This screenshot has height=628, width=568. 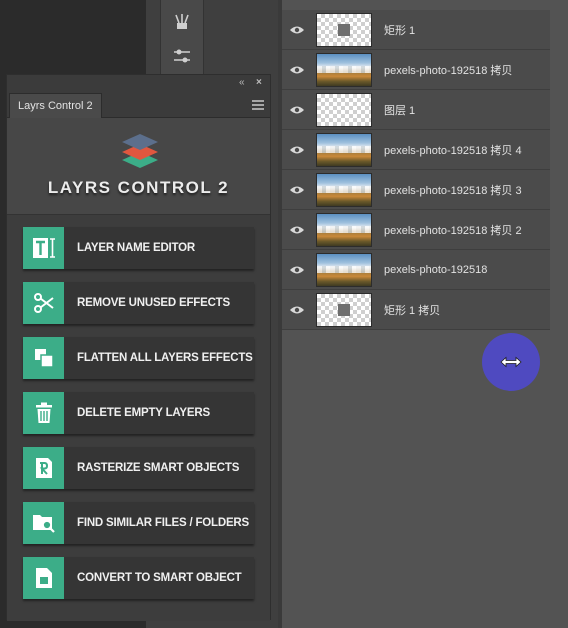 What do you see at coordinates (165, 358) in the screenshot?
I see `button-label: FLATTEN ALL LAYERS EFFECTS` at bounding box center [165, 358].